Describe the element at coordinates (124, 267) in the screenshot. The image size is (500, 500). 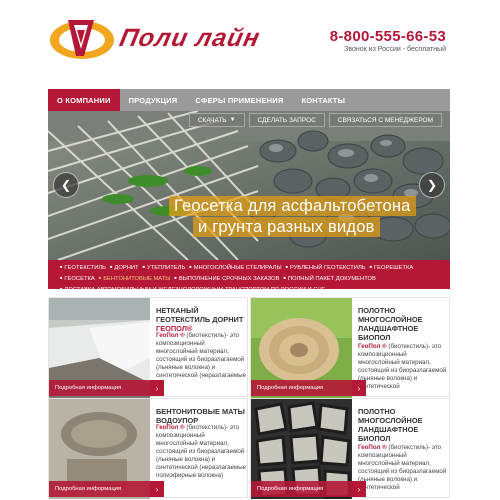
I see `tag-link: ДОРНИТ` at that location.